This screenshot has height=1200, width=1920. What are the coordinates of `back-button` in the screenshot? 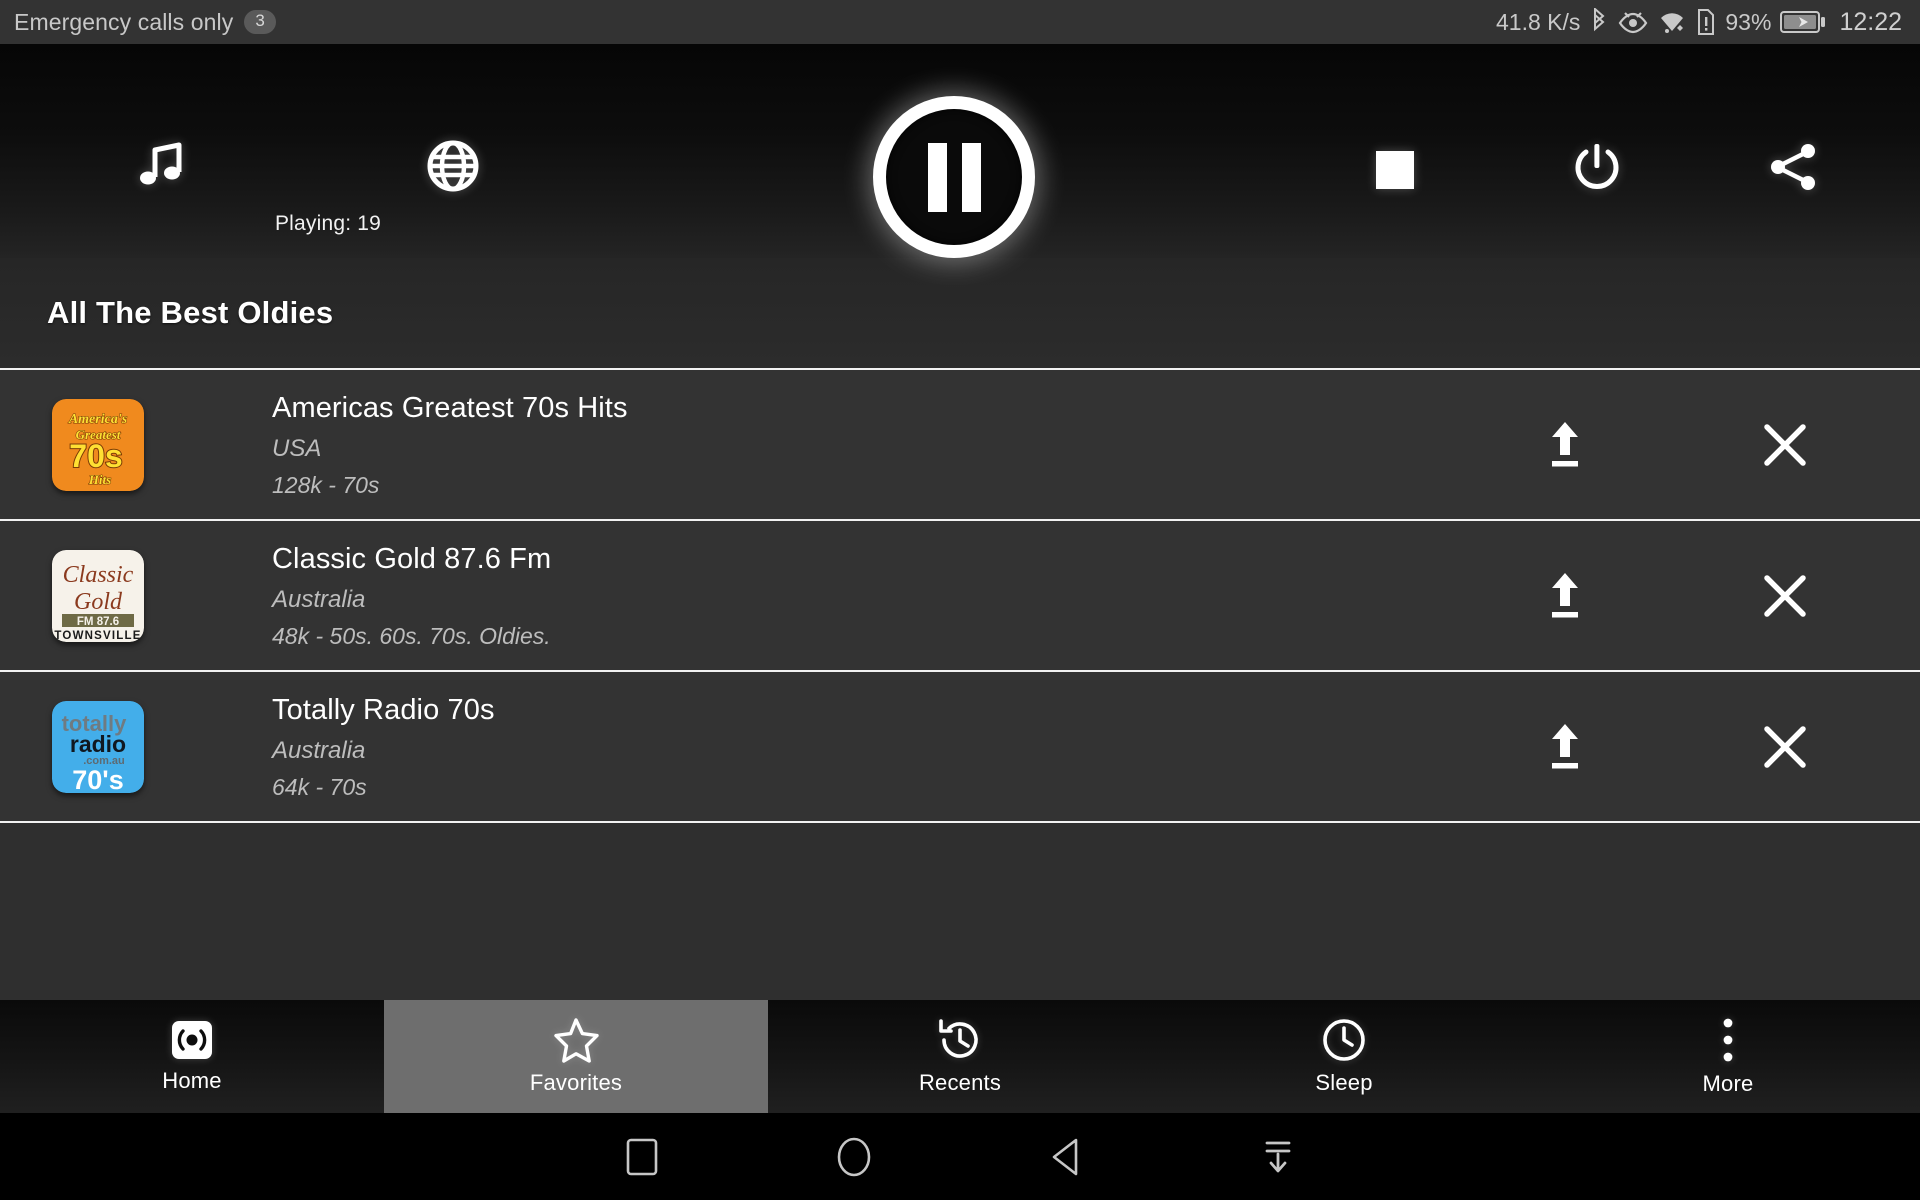 It's located at (1066, 1157).